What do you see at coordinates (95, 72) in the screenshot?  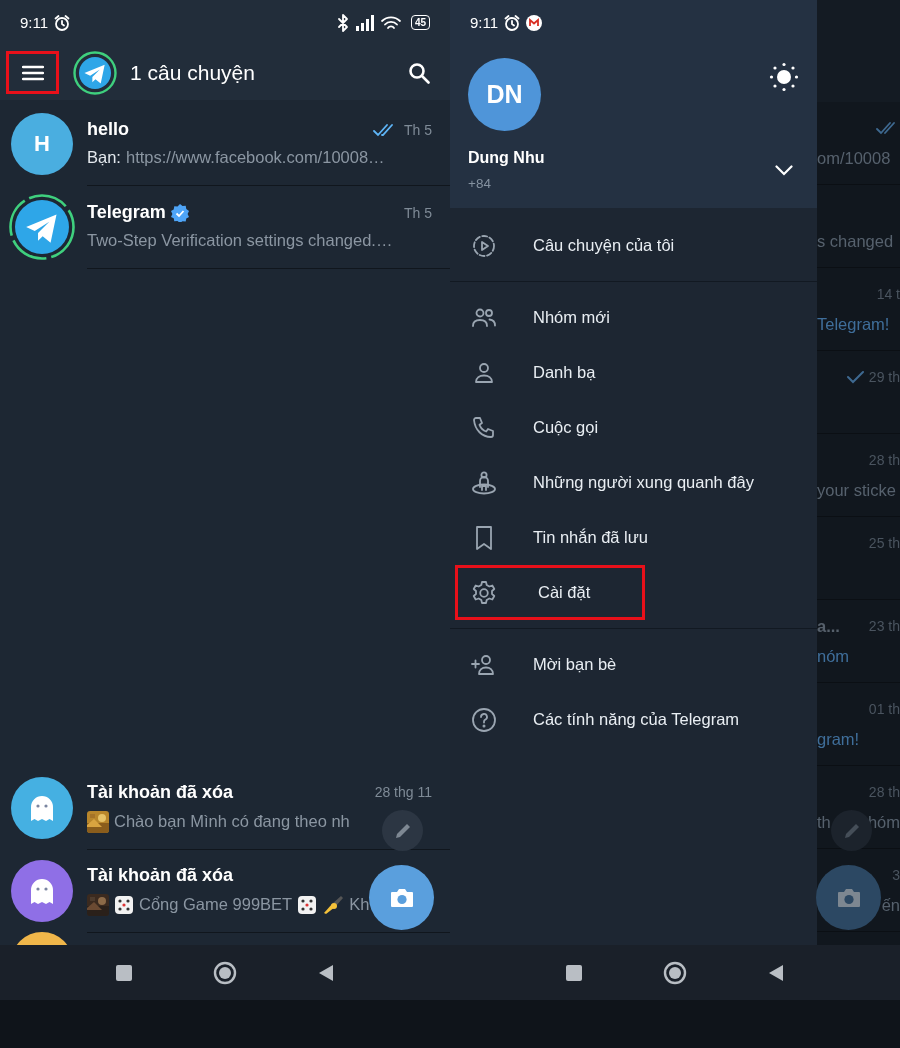 I see `story-avatar` at bounding box center [95, 72].